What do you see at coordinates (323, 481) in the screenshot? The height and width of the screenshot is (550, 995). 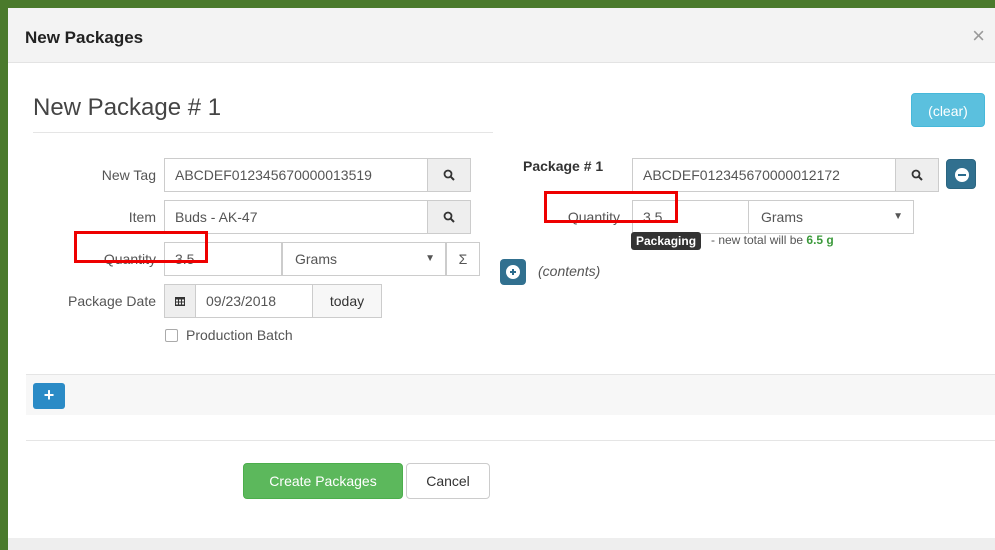 I see `create-packages-button: Create Packages` at bounding box center [323, 481].